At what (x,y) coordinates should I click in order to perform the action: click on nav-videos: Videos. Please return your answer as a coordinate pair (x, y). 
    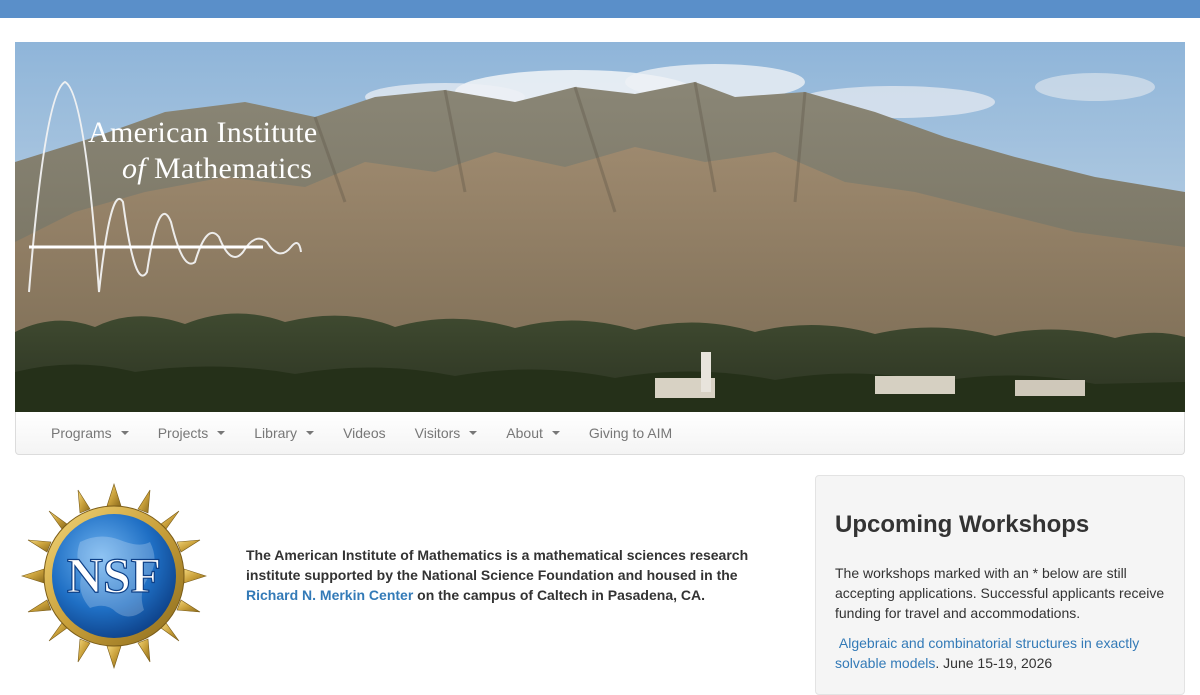
    Looking at the image, I should click on (364, 433).